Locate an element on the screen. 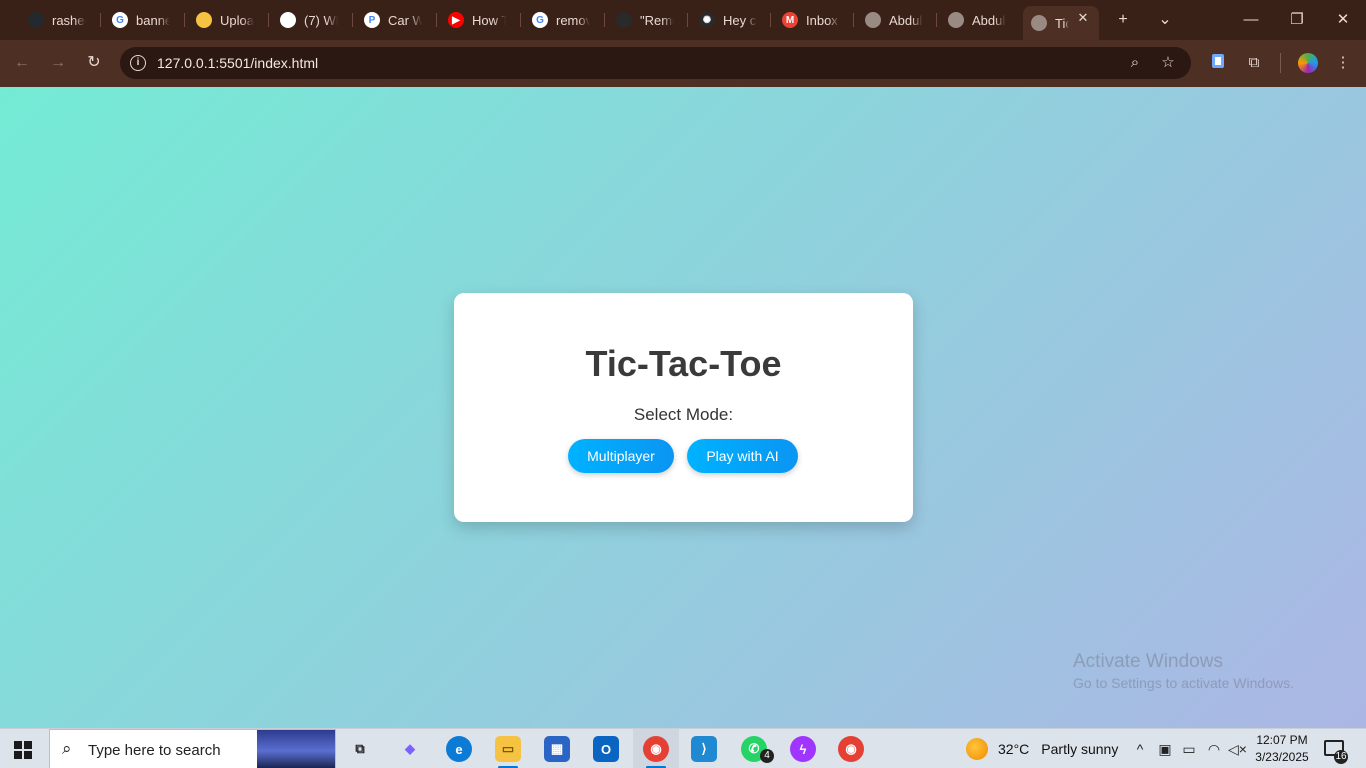 This screenshot has width=1366, height=768. search-highlight-art is located at coordinates (296, 749).